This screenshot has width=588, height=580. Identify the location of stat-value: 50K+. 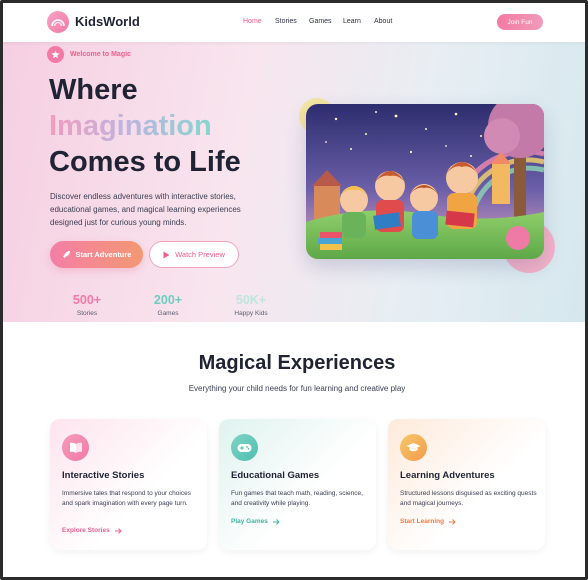
(251, 300).